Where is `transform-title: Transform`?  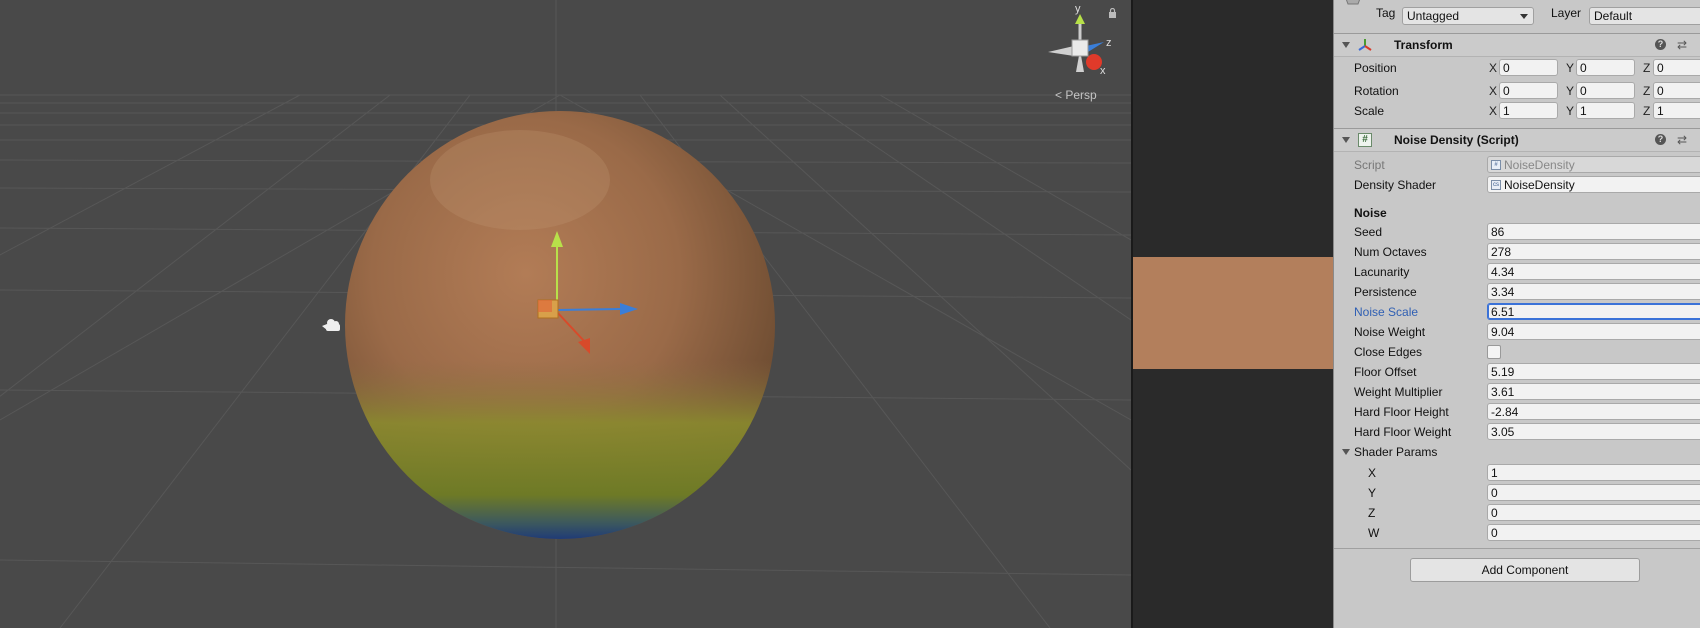
transform-title: Transform is located at coordinates (1423, 45).